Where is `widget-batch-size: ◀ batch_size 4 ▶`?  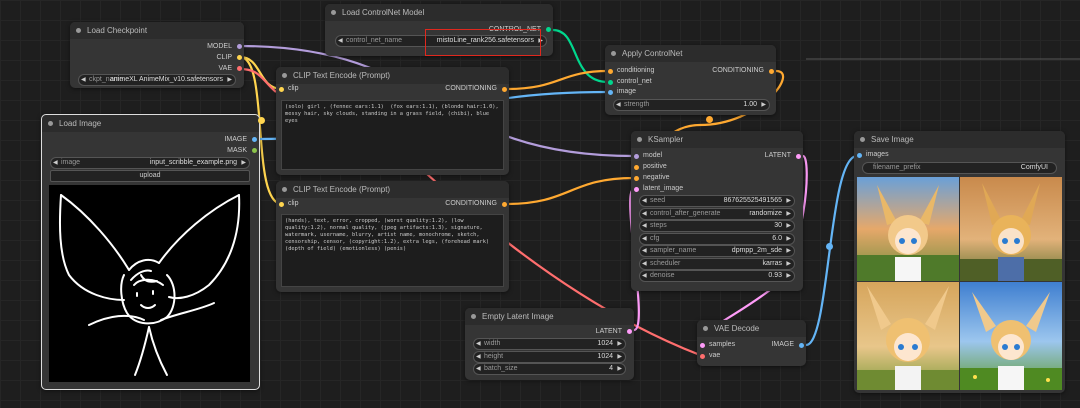
widget-batch-size: ◀ batch_size 4 ▶ is located at coordinates (549, 369).